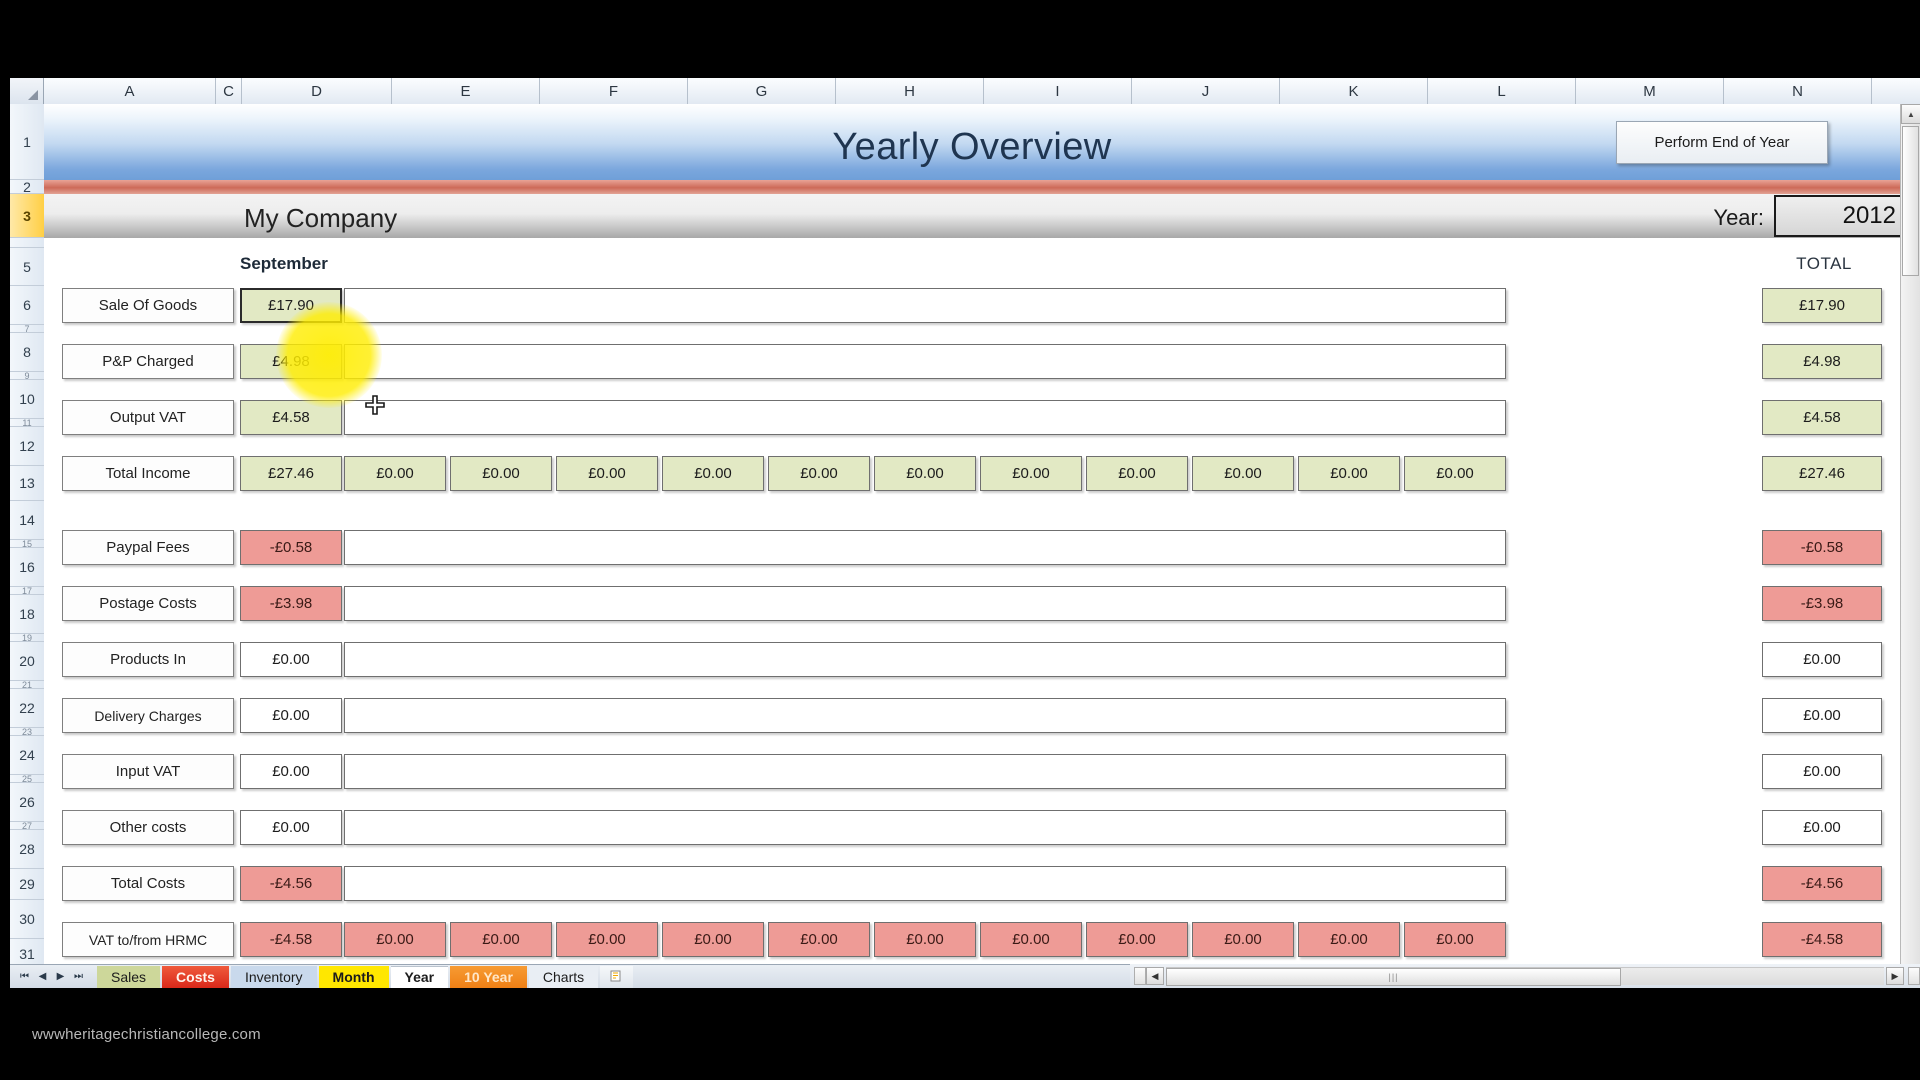 Image resolution: width=1920 pixels, height=1080 pixels. What do you see at coordinates (195, 976) in the screenshot?
I see `sheet-tab-costs: Costs` at bounding box center [195, 976].